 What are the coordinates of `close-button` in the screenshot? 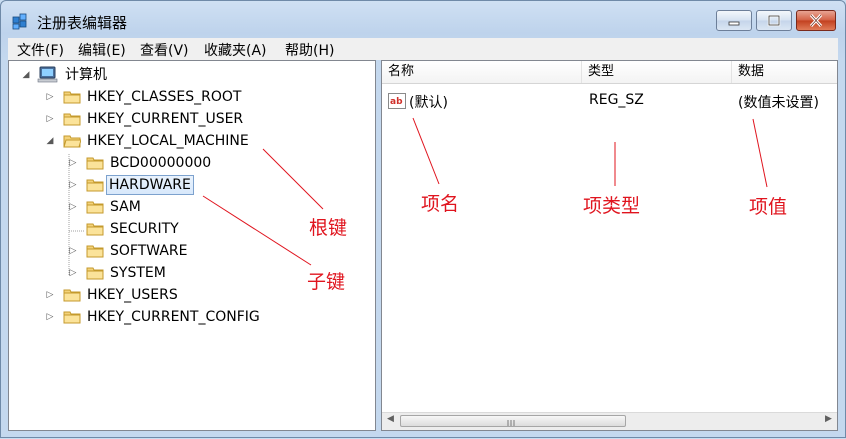 It's located at (816, 20).